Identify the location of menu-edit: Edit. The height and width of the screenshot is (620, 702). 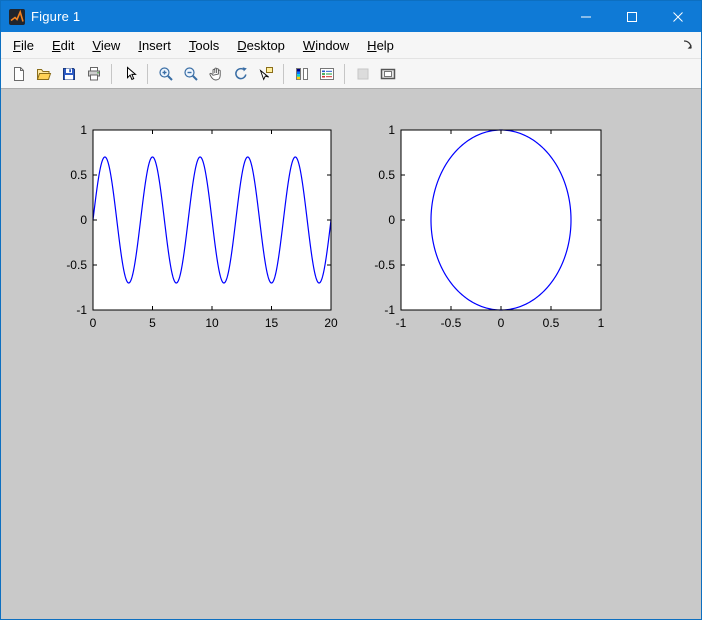
(63, 45).